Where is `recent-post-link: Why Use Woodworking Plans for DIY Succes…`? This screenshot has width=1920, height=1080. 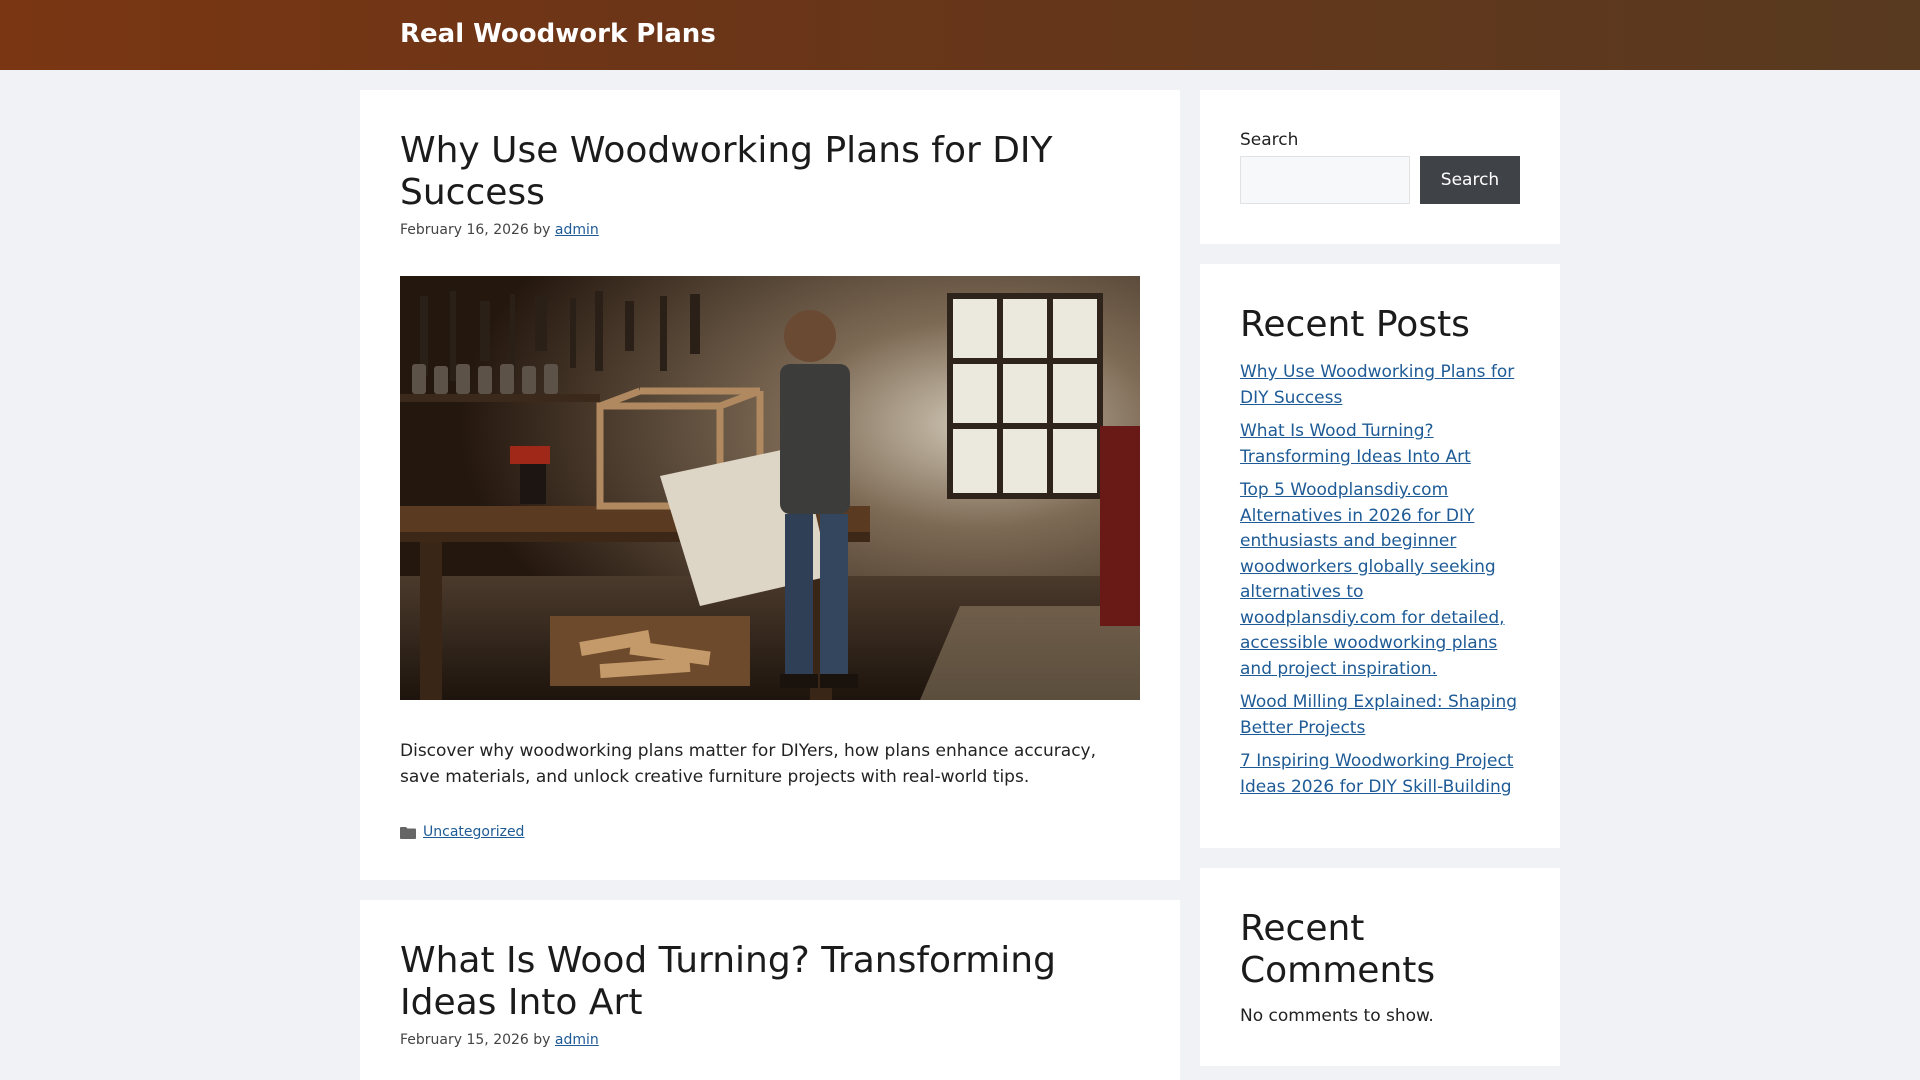 recent-post-link: Why Use Woodworking Plans for DIY Succes… is located at coordinates (1377, 385).